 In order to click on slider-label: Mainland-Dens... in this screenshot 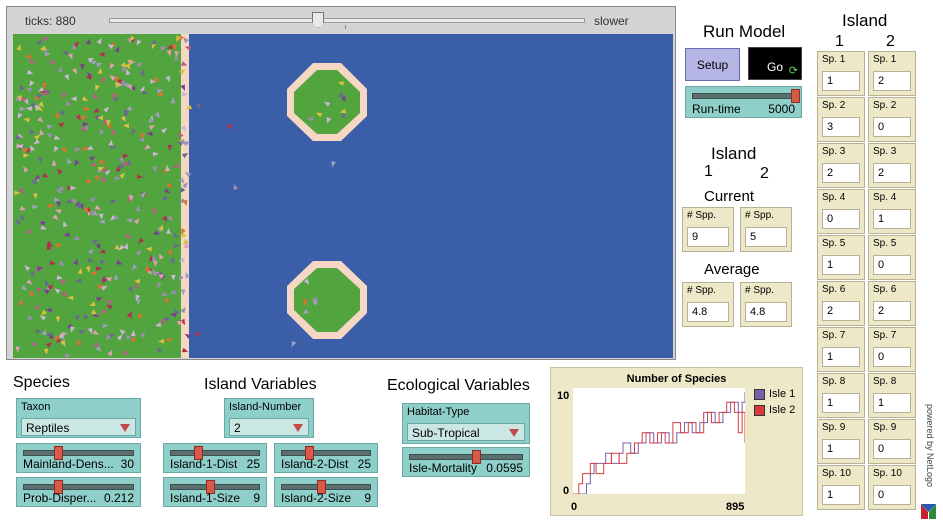, I will do `click(68, 464)`.